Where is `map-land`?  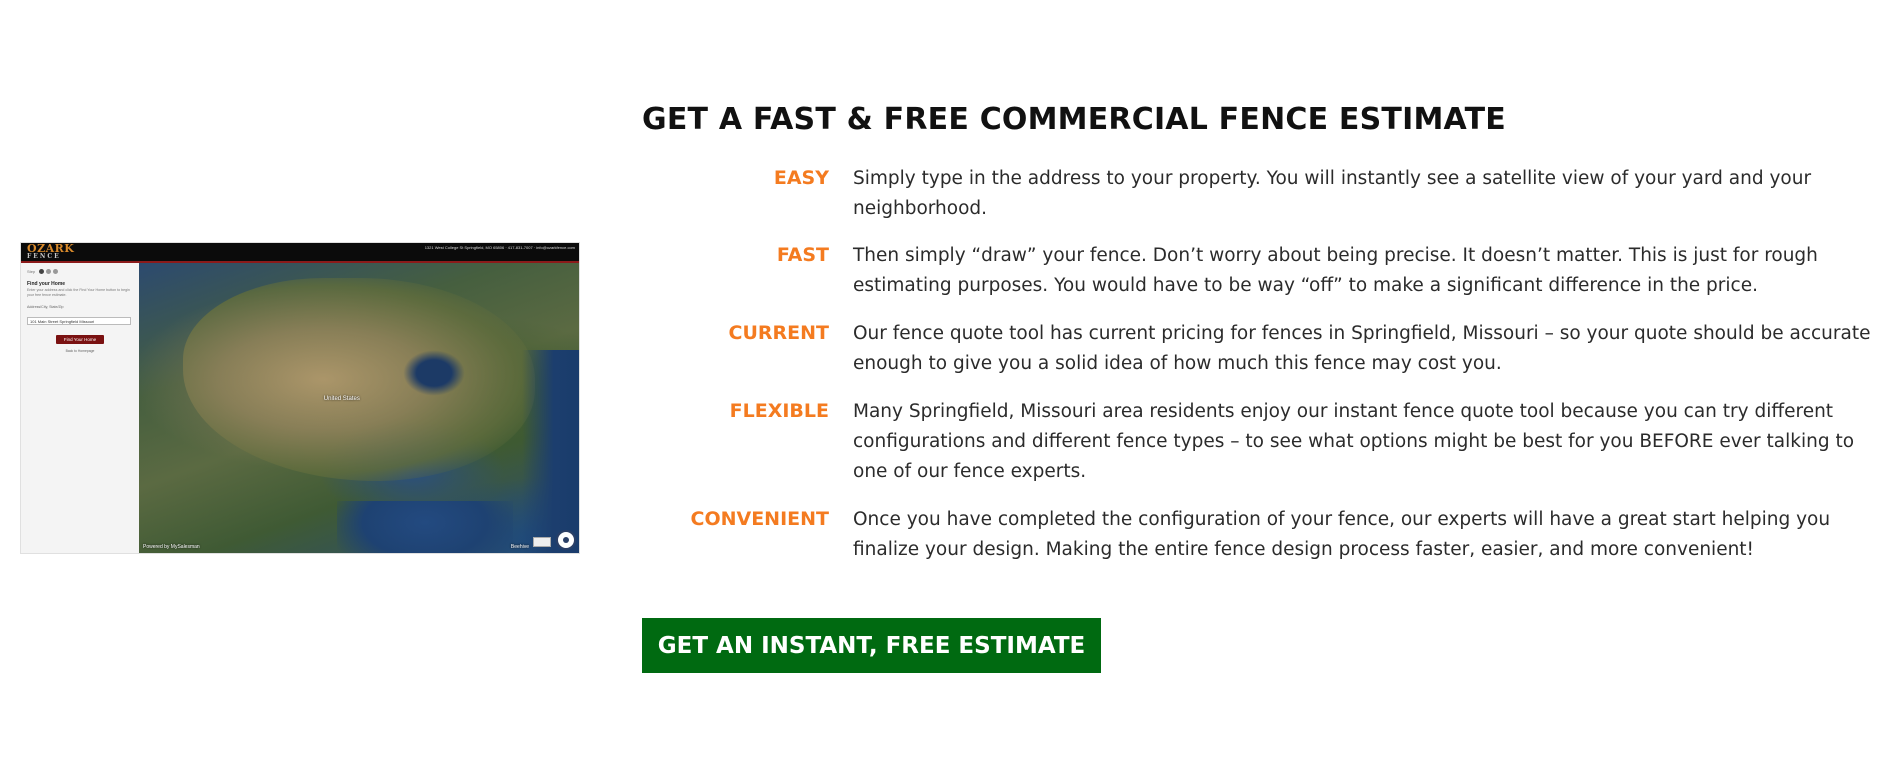
map-land is located at coordinates (359, 379).